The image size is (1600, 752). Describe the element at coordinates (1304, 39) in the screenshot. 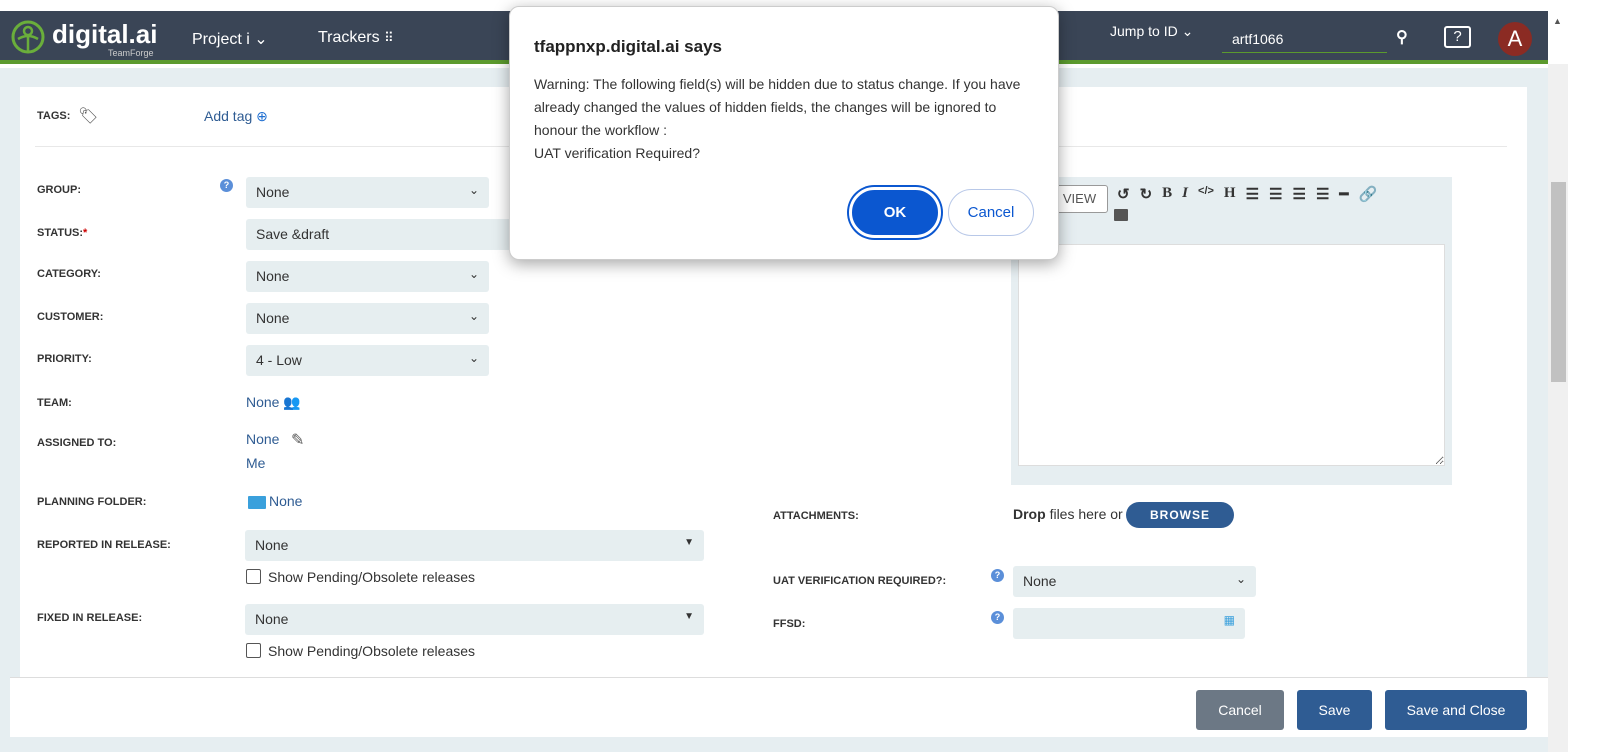

I see `jump-to-id-input` at that location.